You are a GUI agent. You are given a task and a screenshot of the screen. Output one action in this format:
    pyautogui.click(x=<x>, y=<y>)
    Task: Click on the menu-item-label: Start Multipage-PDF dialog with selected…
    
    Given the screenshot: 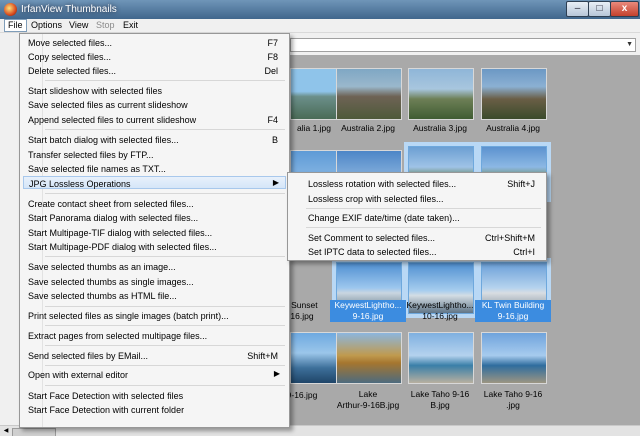 What is the action you would take?
    pyautogui.click(x=122, y=247)
    